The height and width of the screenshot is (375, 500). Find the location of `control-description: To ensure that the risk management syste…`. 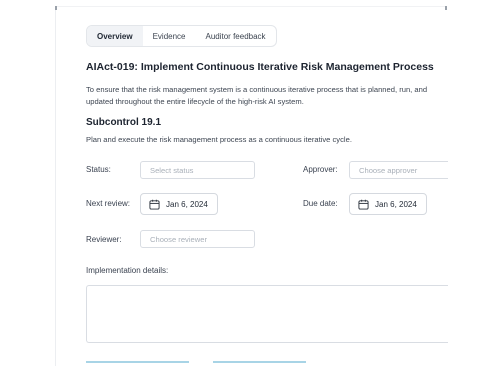

control-description: To ensure that the risk management syste… is located at coordinates (257, 95).